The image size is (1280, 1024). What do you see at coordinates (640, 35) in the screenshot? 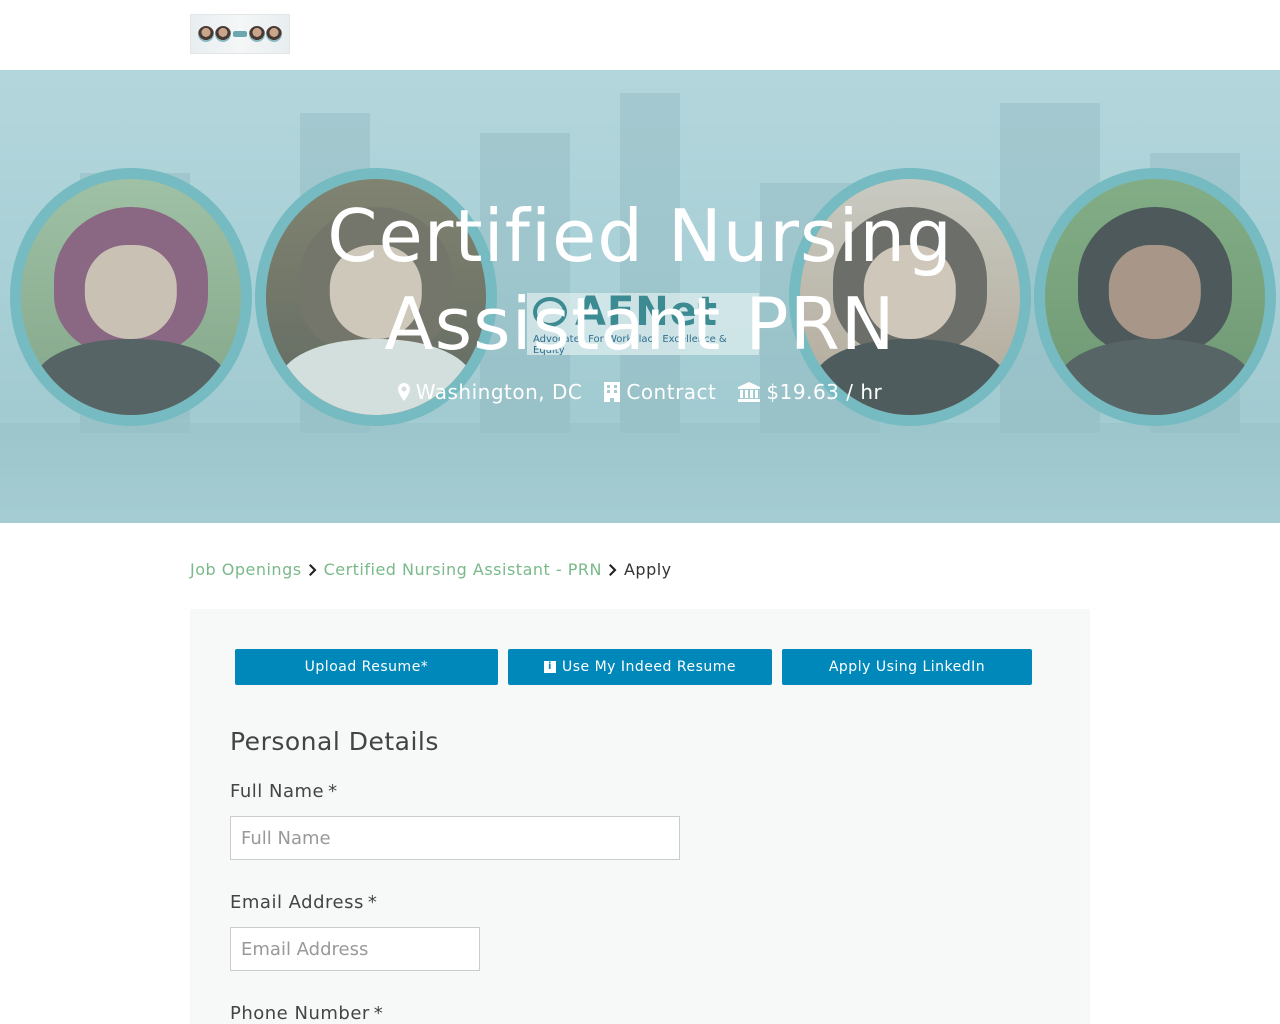
I see `top-header` at bounding box center [640, 35].